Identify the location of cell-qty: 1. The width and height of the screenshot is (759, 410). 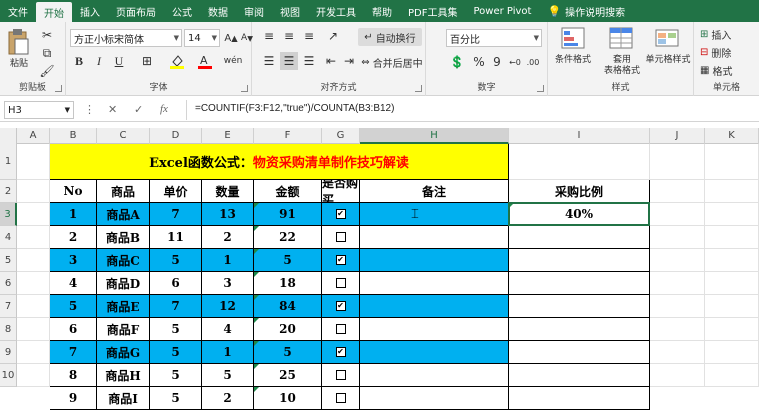
(228, 260).